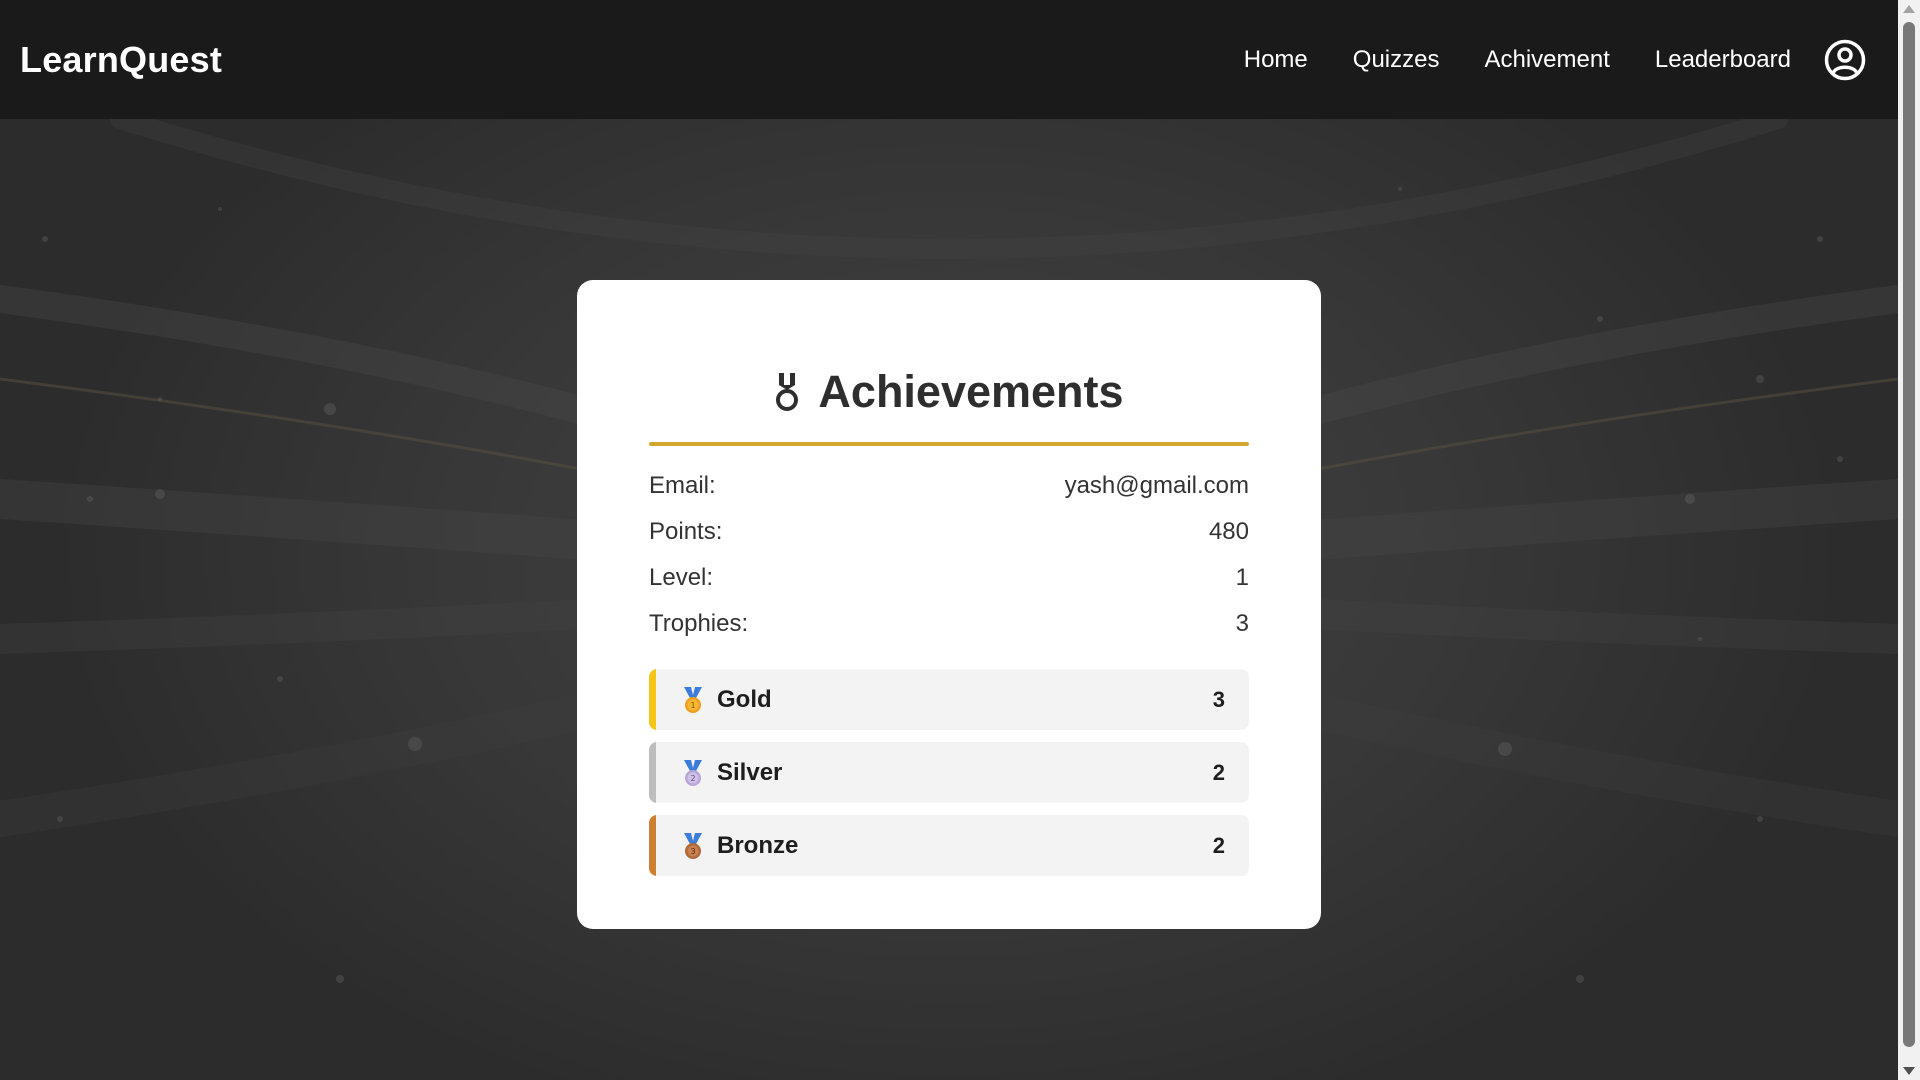  What do you see at coordinates (949, 486) in the screenshot?
I see `info-row-email: Email: yash@gmail.com` at bounding box center [949, 486].